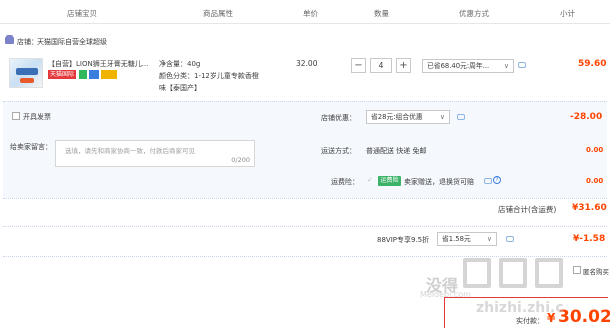 This screenshot has height=328, width=610. I want to click on item-discount-select: 已省68.40元:周年... ∨, so click(468, 66).